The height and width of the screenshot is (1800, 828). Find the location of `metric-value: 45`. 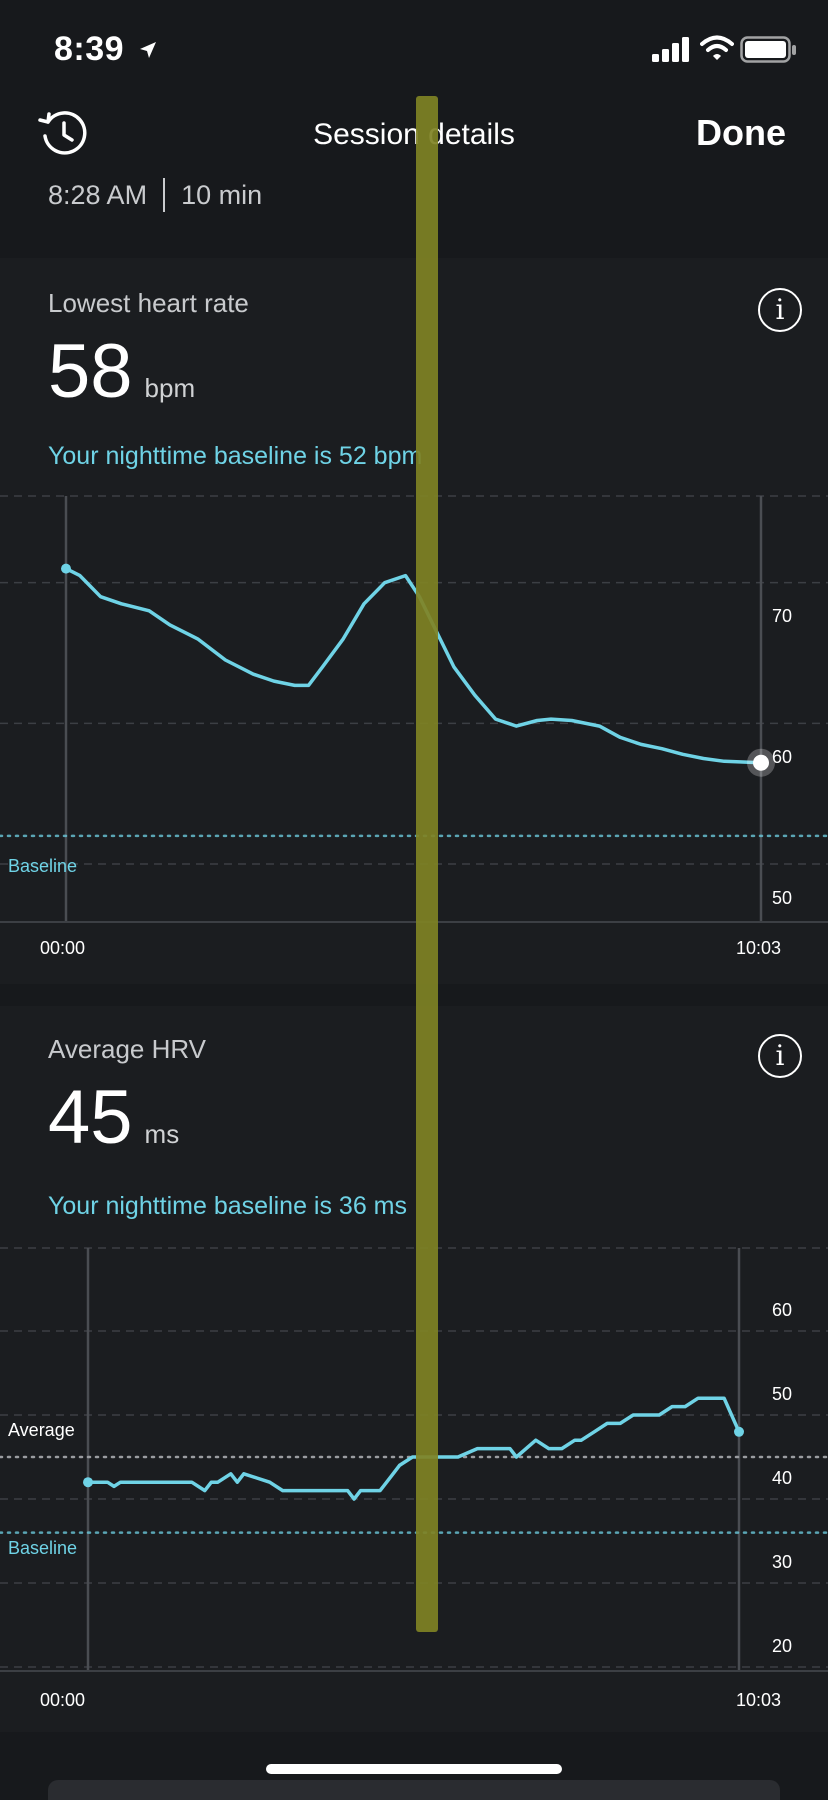

metric-value: 45 is located at coordinates (90, 1117).